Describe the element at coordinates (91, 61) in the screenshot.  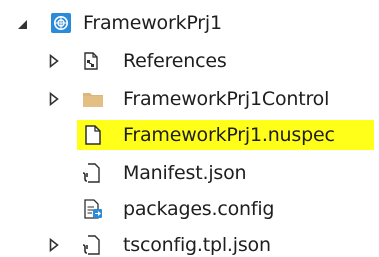
I see `references-icon` at that location.